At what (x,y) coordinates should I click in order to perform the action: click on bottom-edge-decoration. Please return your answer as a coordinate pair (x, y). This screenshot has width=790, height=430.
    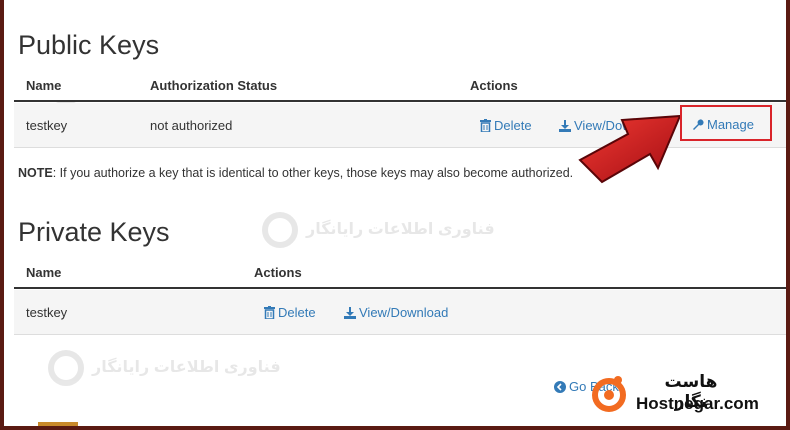
    Looking at the image, I should click on (58, 424).